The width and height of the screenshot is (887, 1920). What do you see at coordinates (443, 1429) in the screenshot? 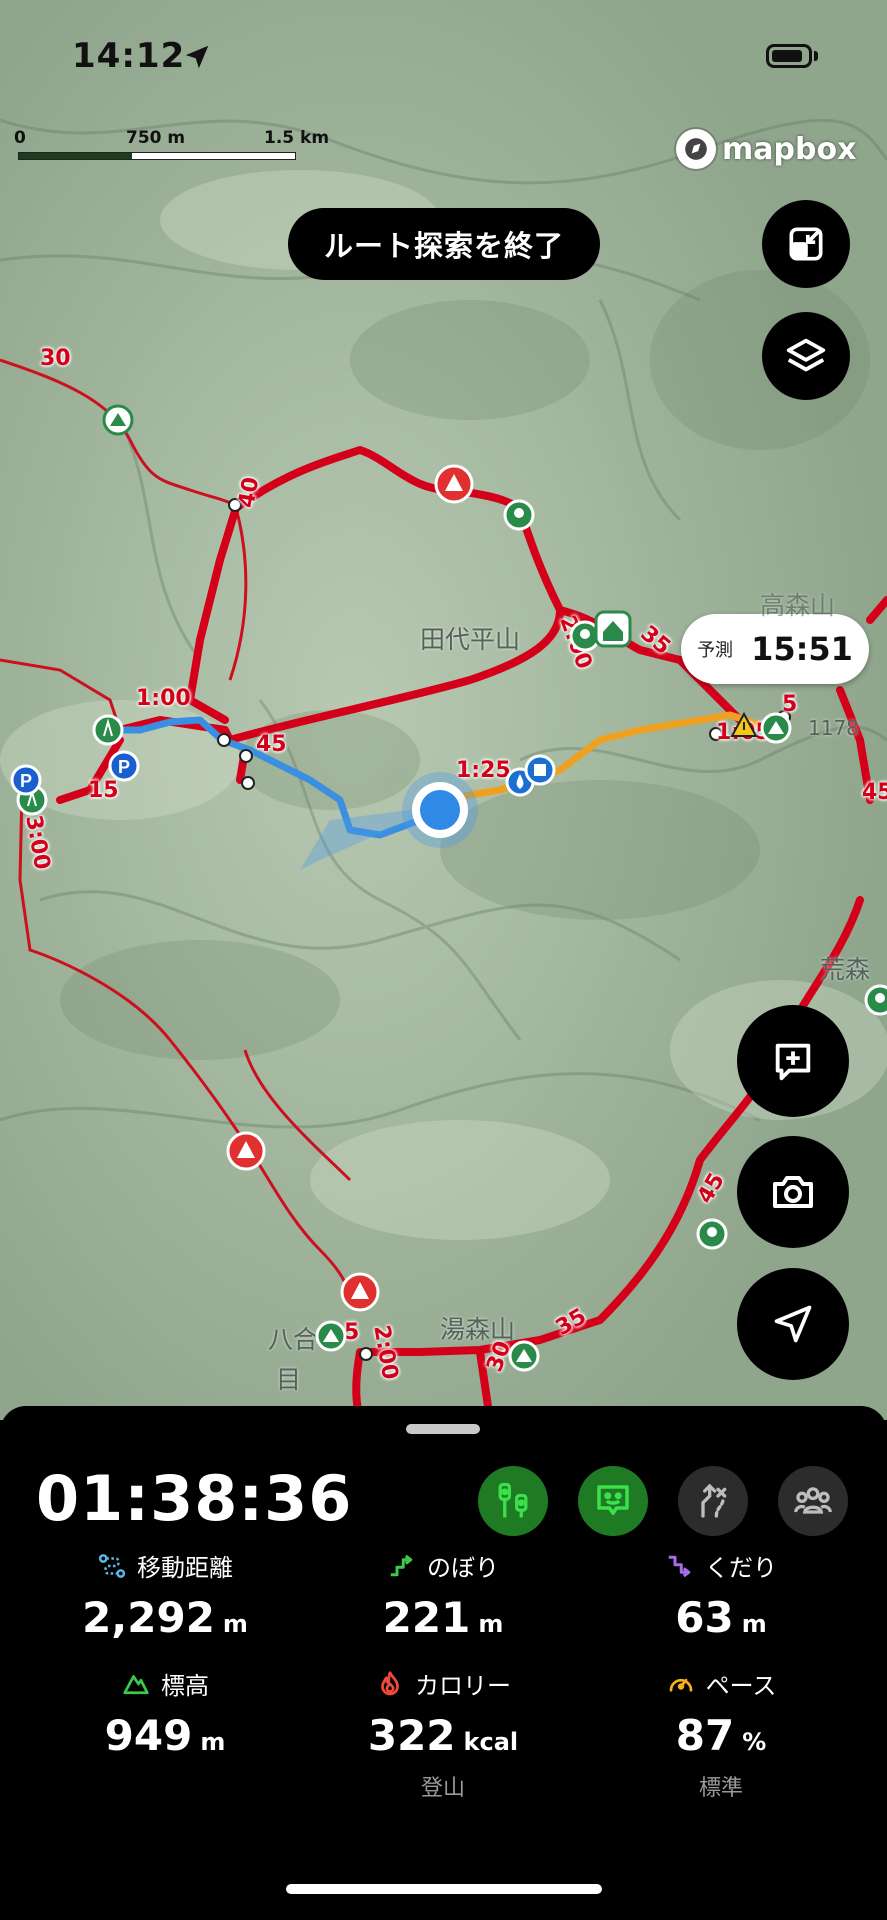
I see `panel-drag-handle` at bounding box center [443, 1429].